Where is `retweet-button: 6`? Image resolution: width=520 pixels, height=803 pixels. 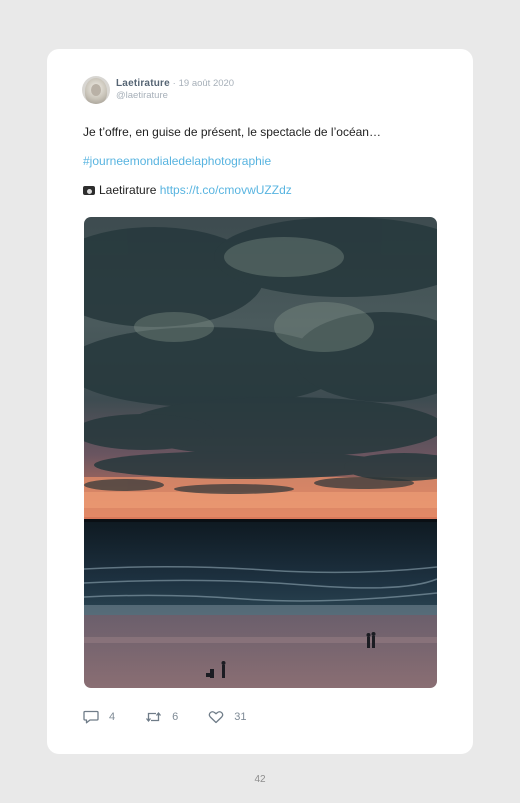
retweet-button: 6 is located at coordinates (161, 717).